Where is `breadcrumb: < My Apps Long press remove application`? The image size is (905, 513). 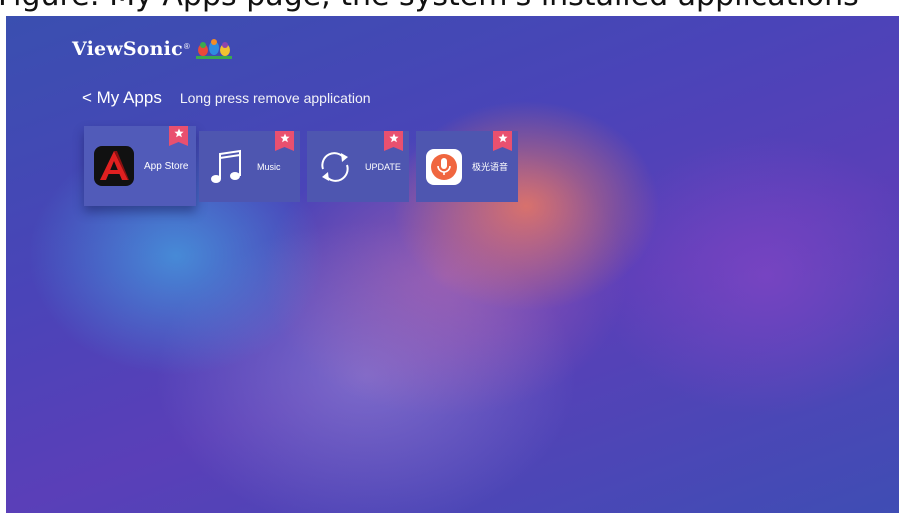
breadcrumb: < My Apps Long press remove application is located at coordinates (226, 98).